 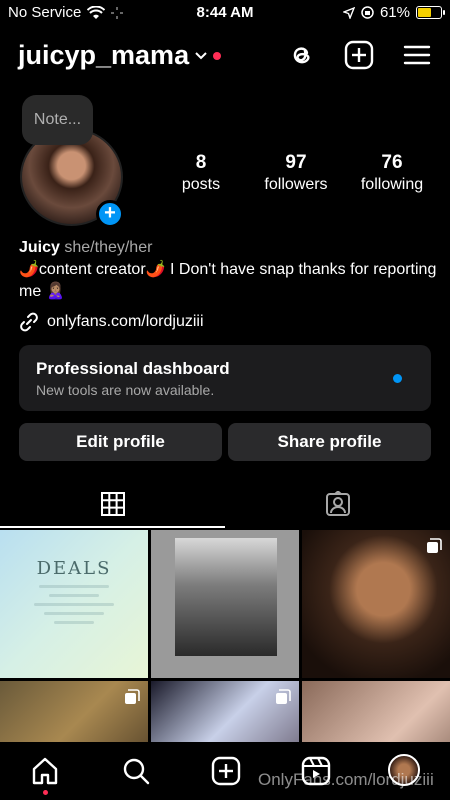 What do you see at coordinates (120, 442) in the screenshot?
I see `edit-profile-button: Edit profile` at bounding box center [120, 442].